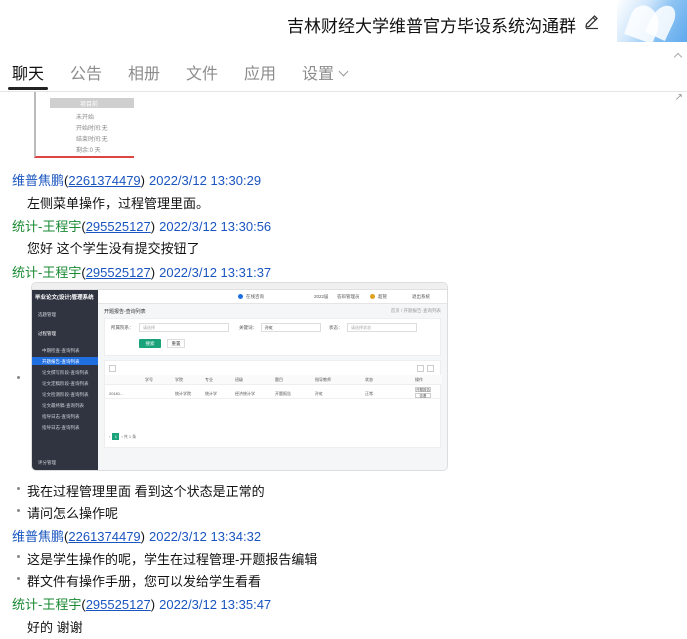 The image size is (687, 639). What do you see at coordinates (372, 296) in the screenshot?
I see `avatar` at bounding box center [372, 296].